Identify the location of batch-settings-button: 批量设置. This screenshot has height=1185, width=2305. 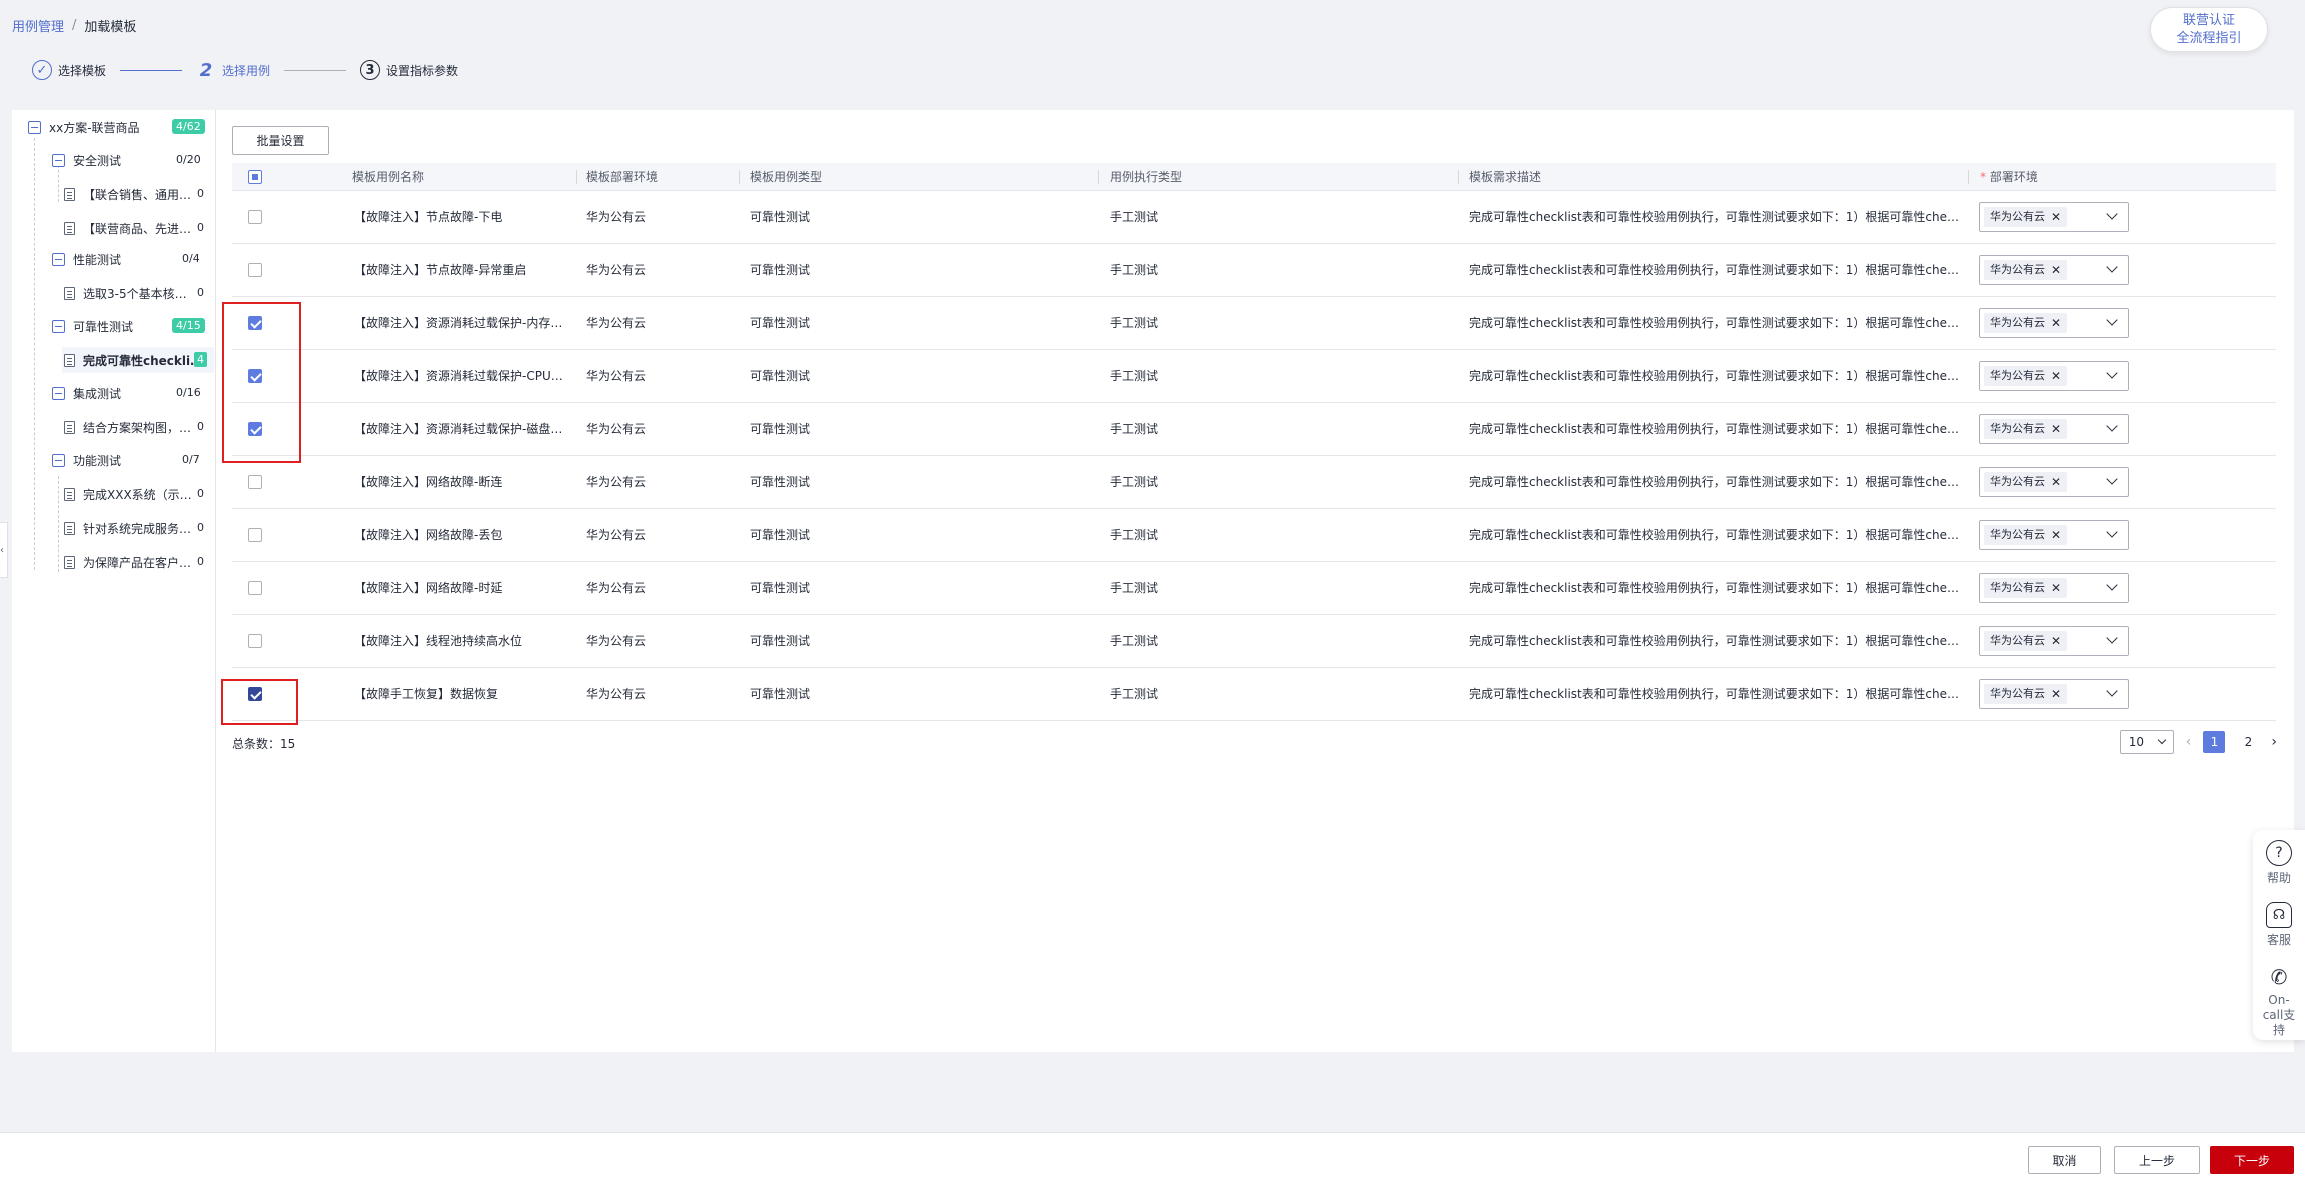
(280, 140).